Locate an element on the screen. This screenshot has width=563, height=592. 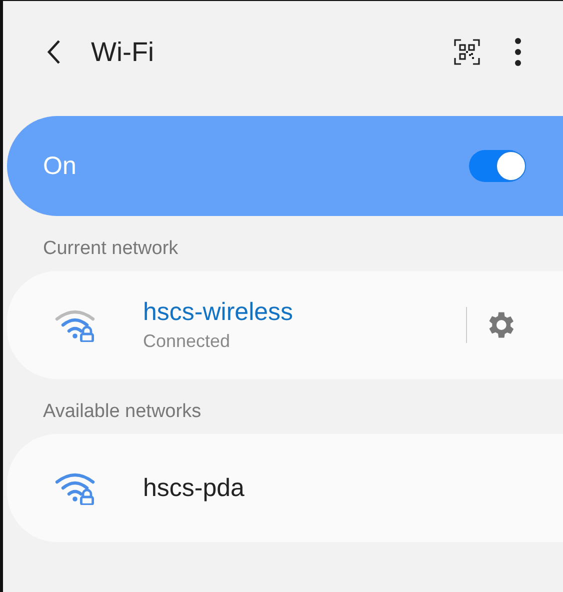
network-status: Connected is located at coordinates (187, 341).